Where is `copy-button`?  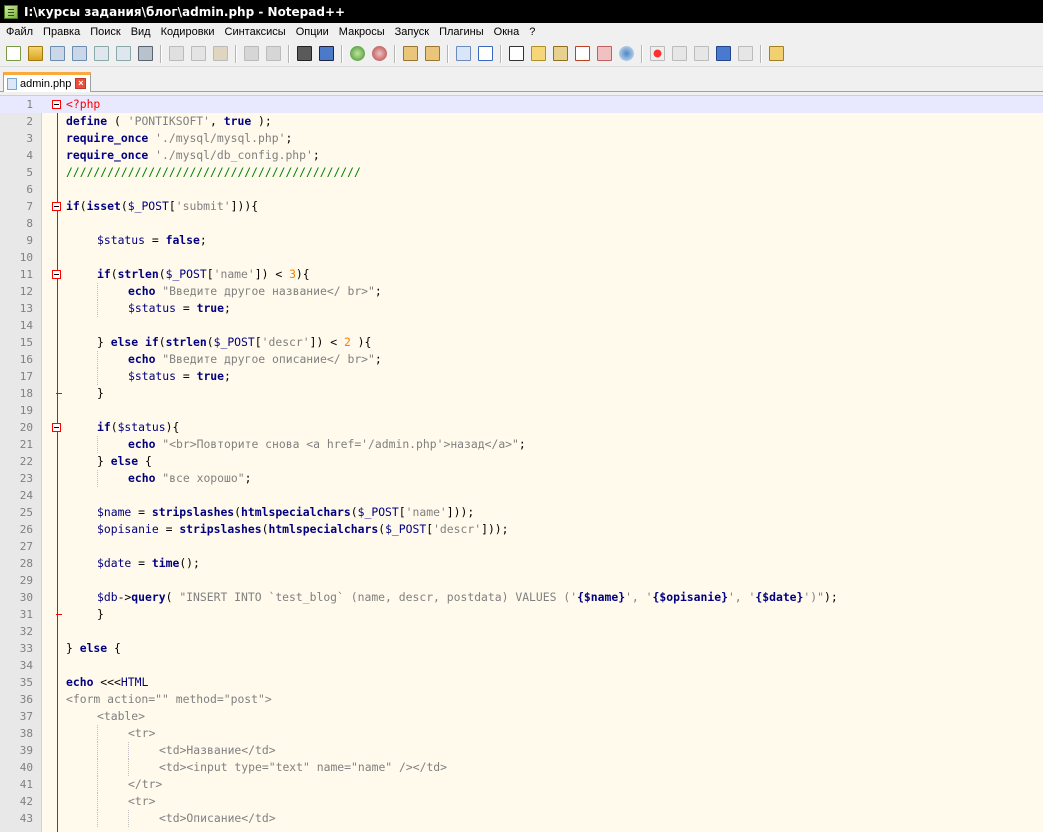
copy-button is located at coordinates (198, 54).